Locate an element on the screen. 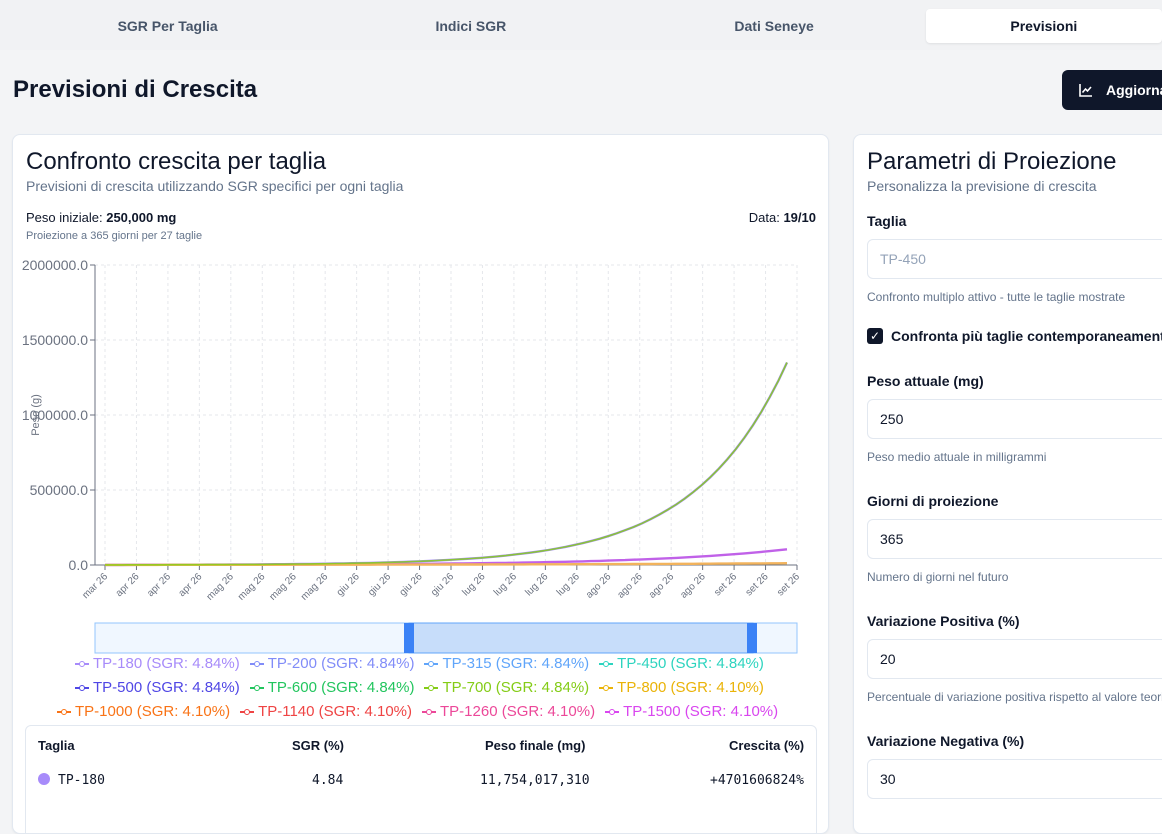 This screenshot has width=1162, height=834. refresh-label: Aggiorna is located at coordinates (1134, 90).